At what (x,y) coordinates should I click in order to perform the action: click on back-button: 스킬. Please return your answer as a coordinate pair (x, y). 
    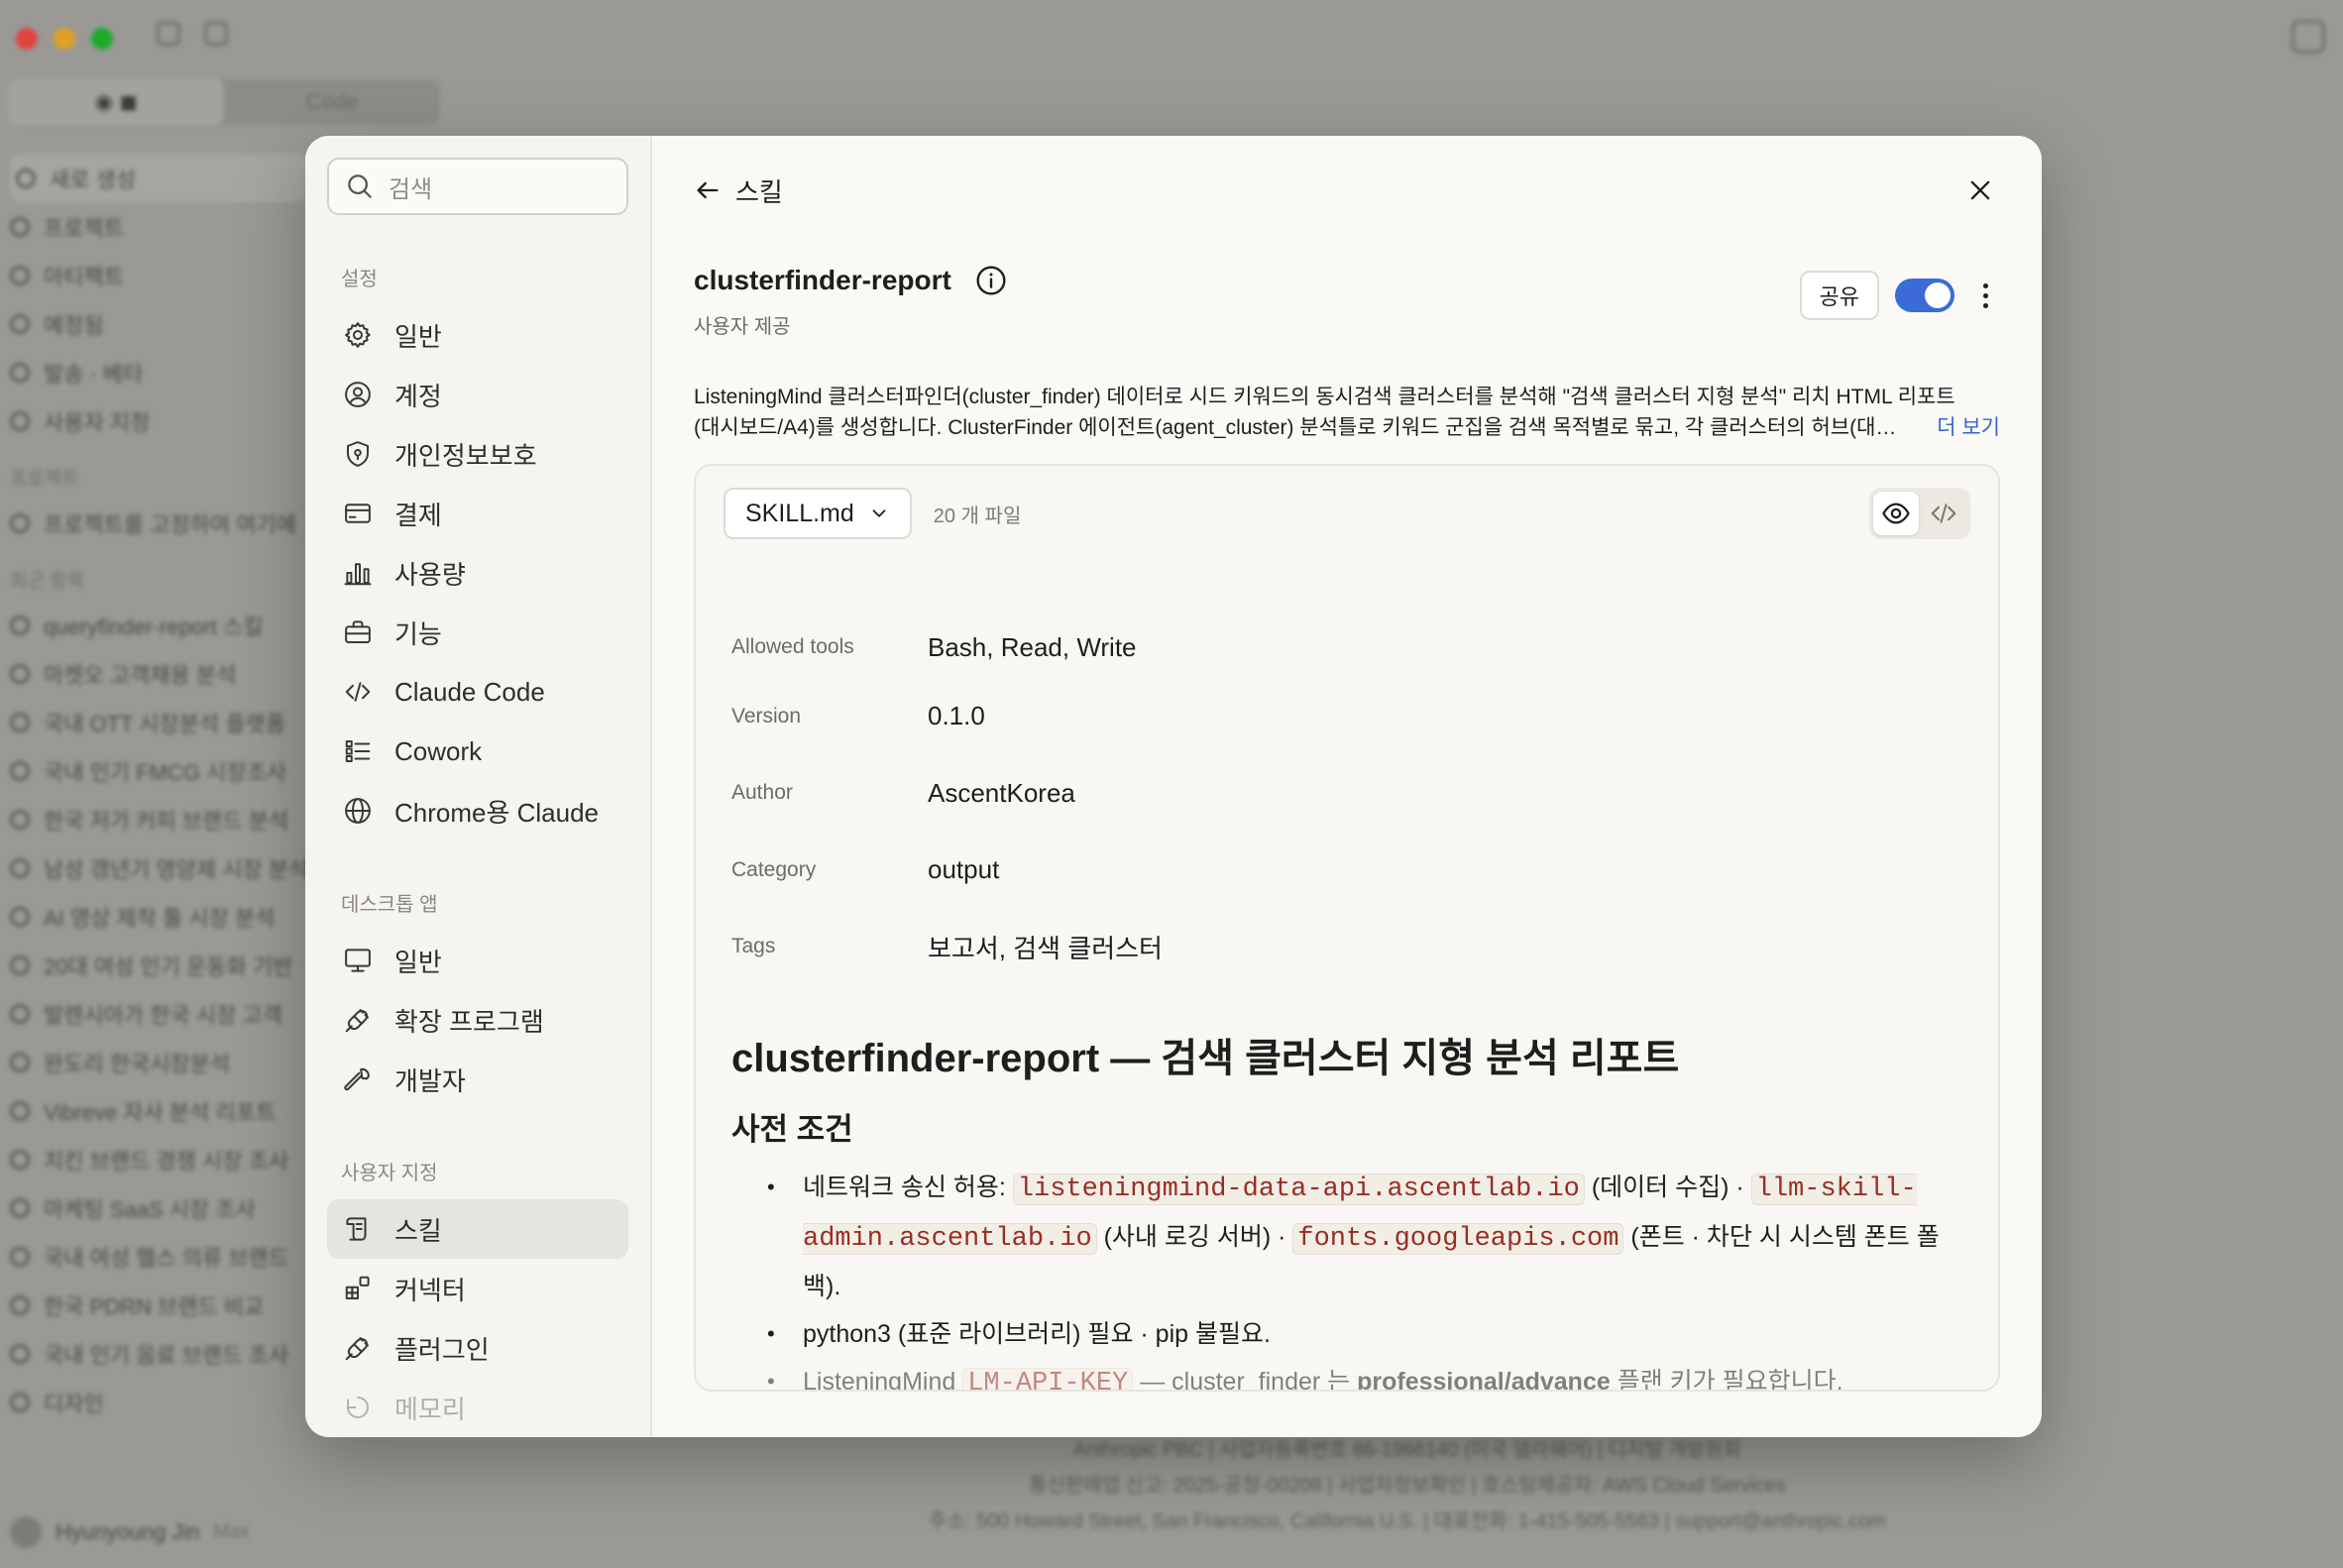
    Looking at the image, I should click on (739, 190).